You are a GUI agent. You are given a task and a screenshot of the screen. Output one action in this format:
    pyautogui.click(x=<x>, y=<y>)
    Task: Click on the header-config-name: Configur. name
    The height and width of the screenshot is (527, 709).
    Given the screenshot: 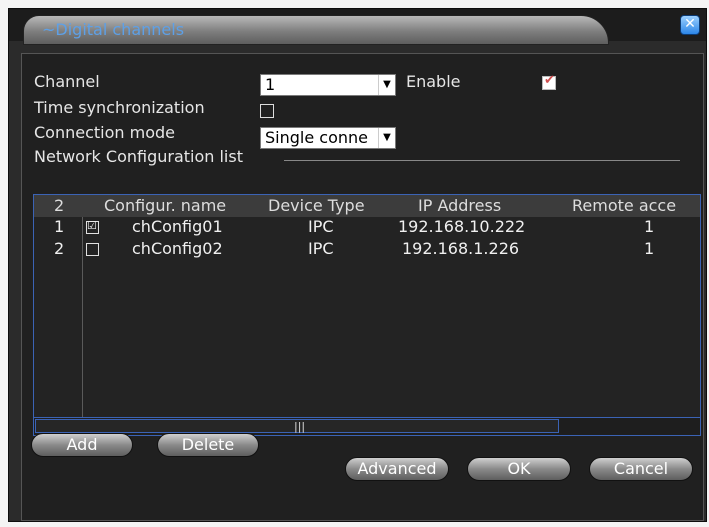 What is the action you would take?
    pyautogui.click(x=165, y=205)
    